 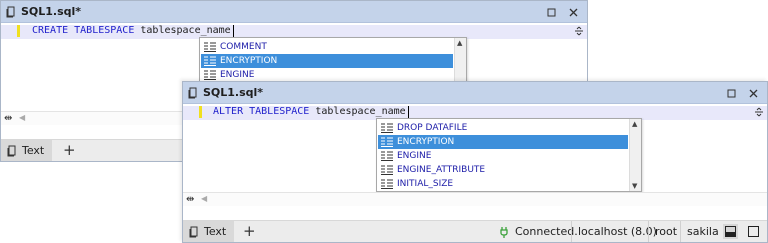 What do you see at coordinates (475, 199) in the screenshot?
I see `horizontal-scrollbar: ⇹ ◀` at bounding box center [475, 199].